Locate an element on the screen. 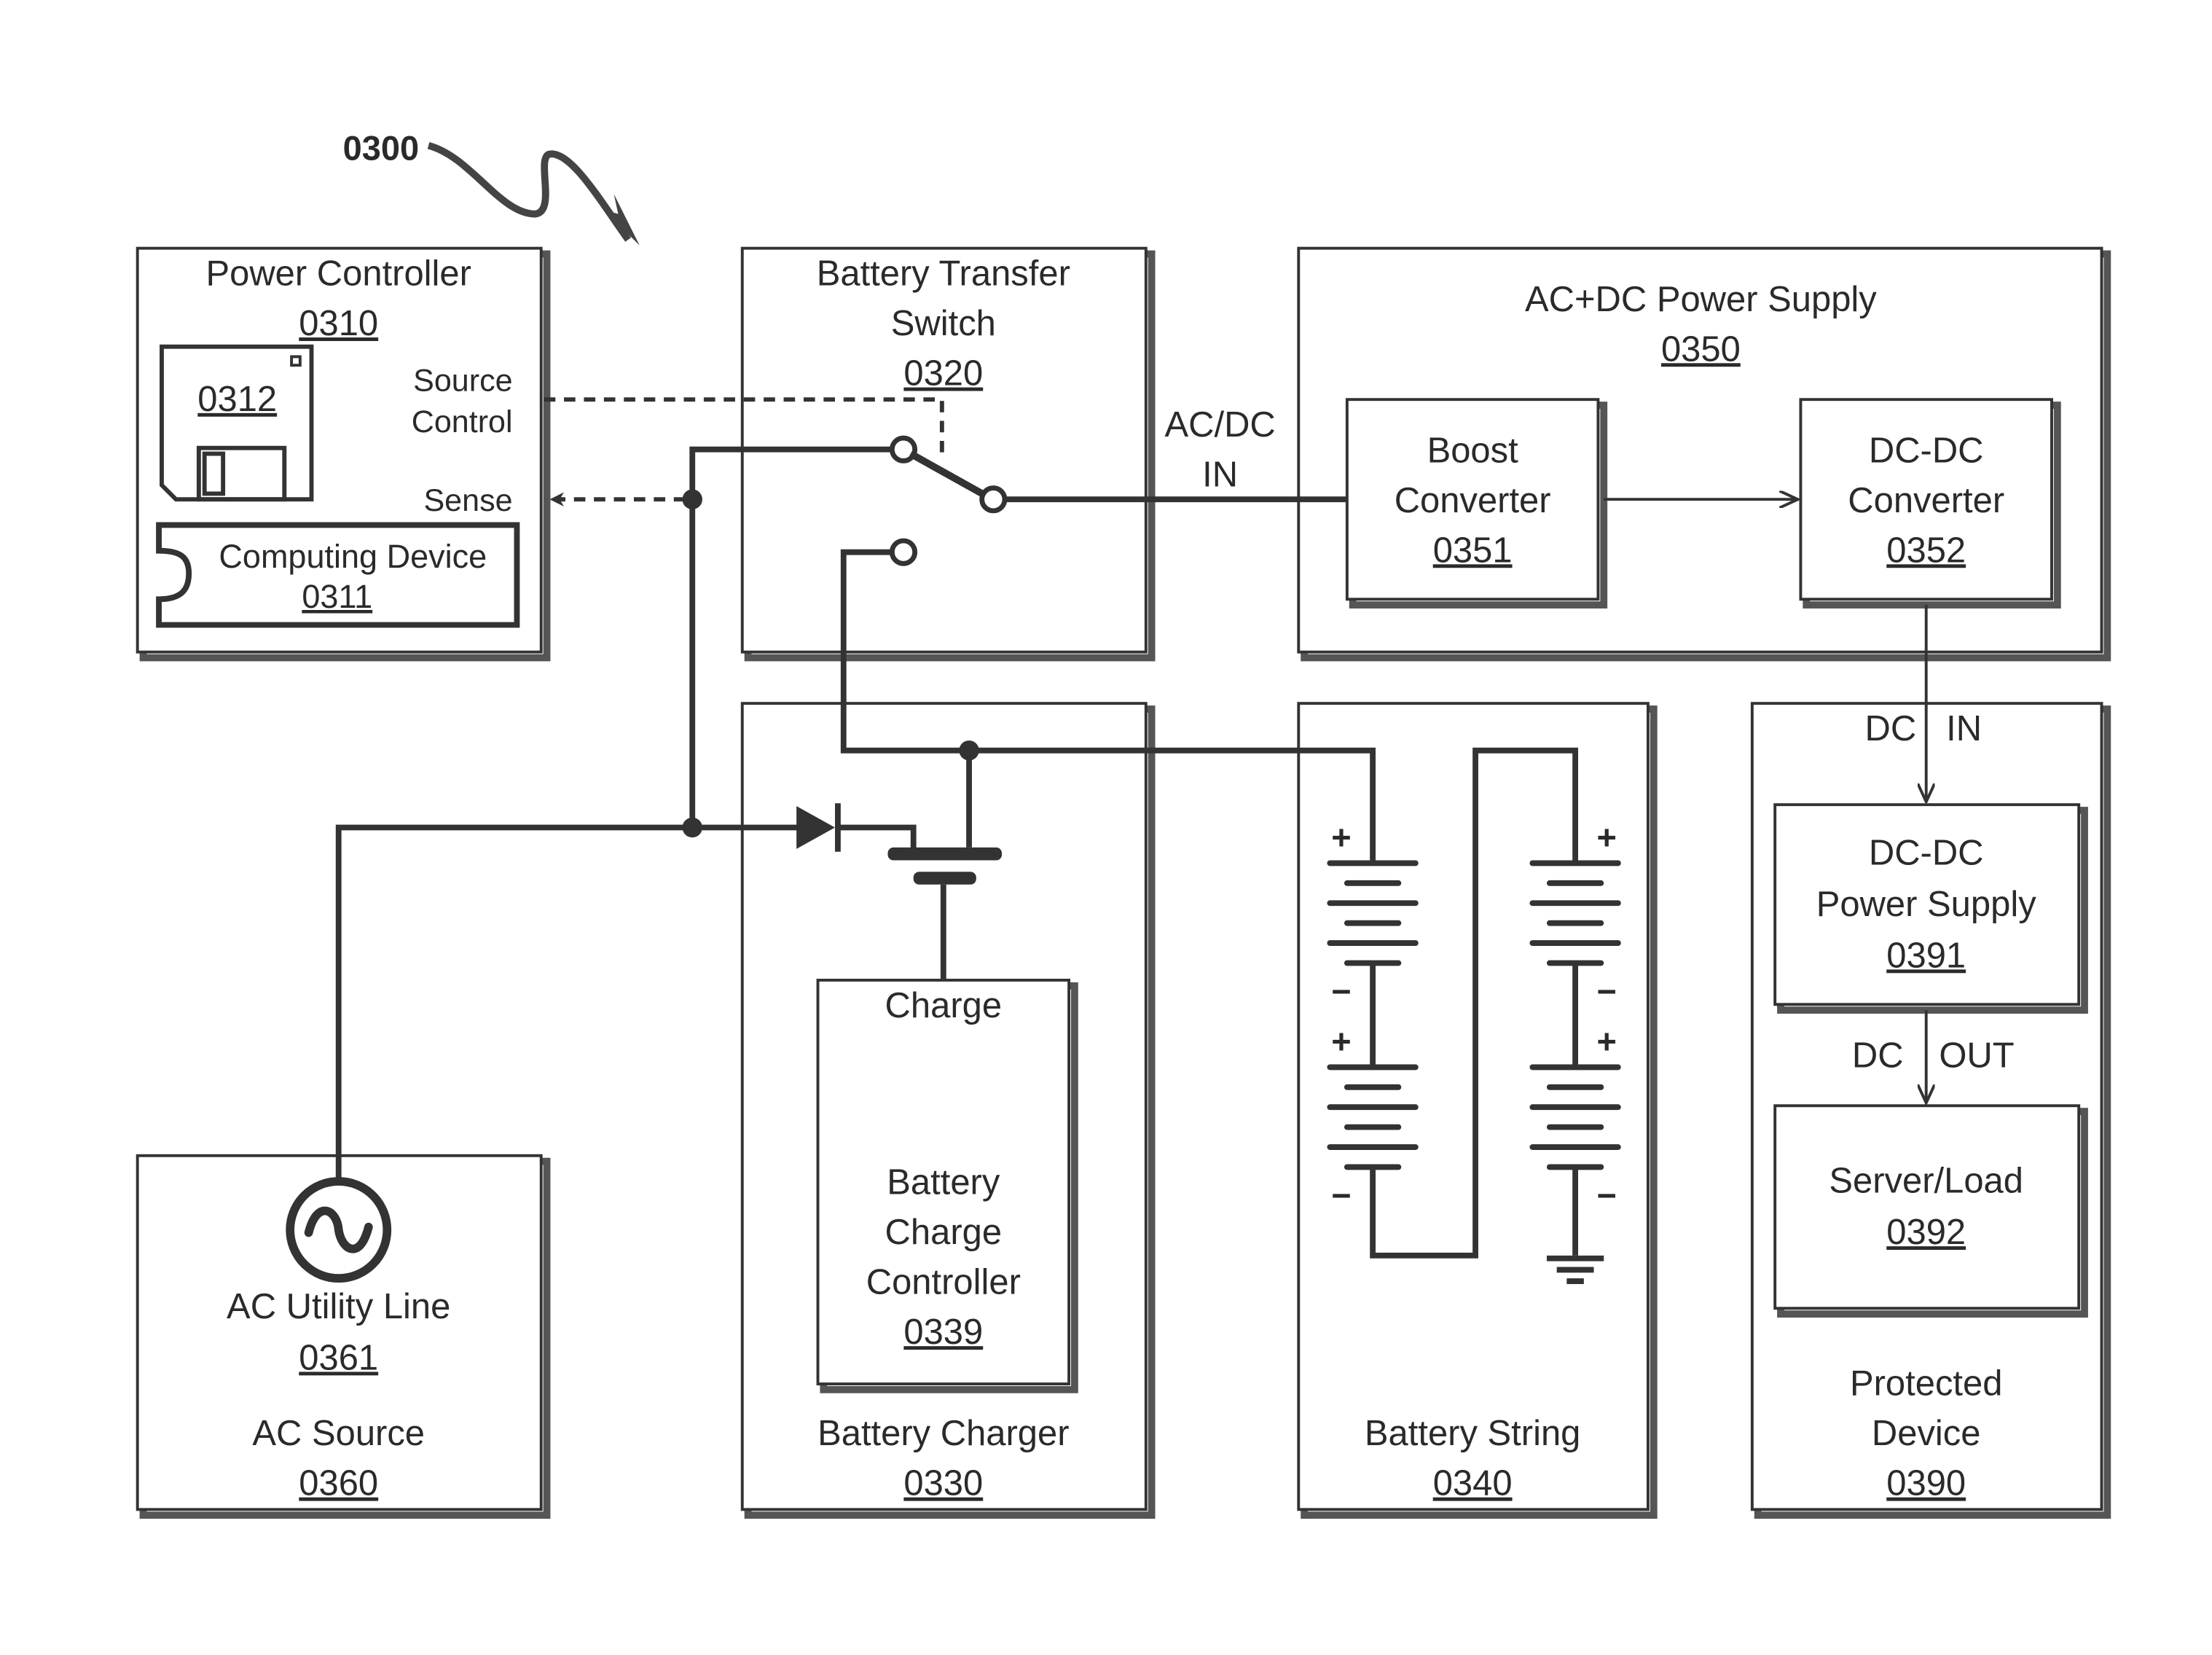 Image resolution: width=2212 pixels, height=1655 pixels. ac-utility-line-ref: 0361 is located at coordinates (338, 1357).